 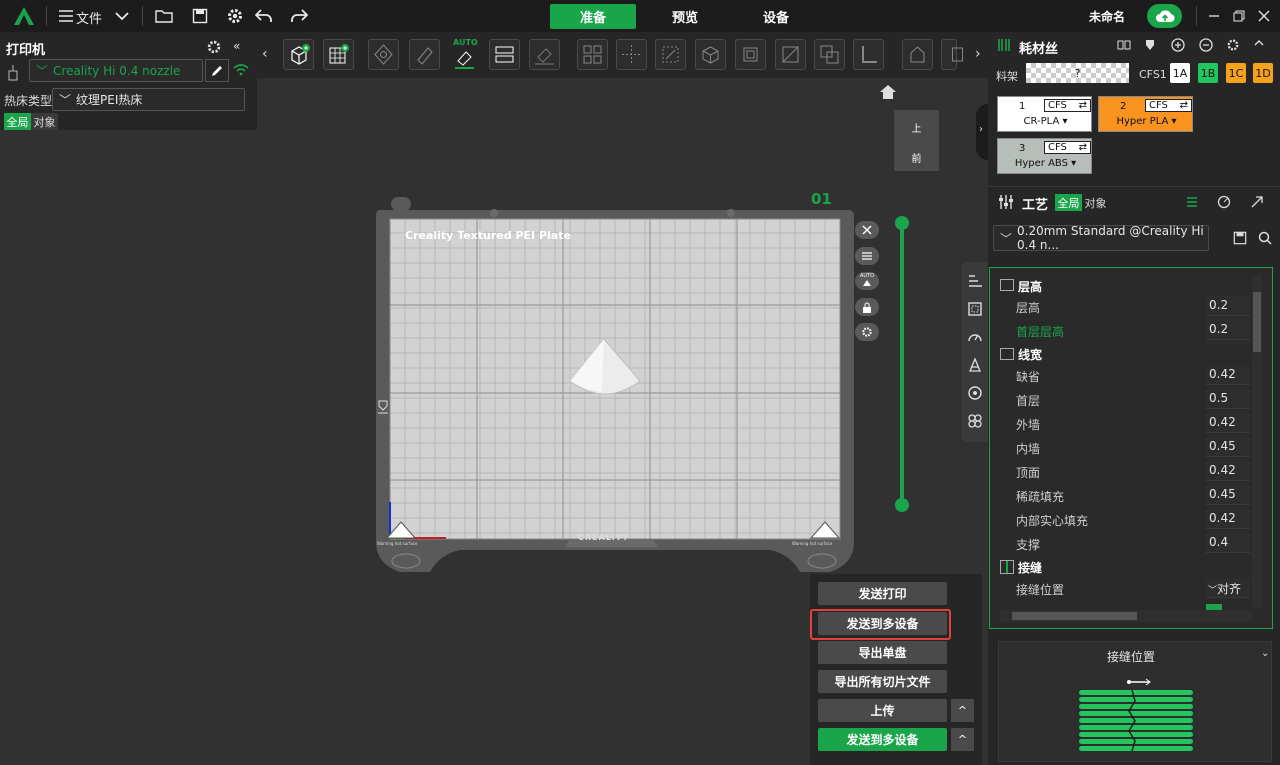 I want to click on view-front-label: 前, so click(x=916, y=157).